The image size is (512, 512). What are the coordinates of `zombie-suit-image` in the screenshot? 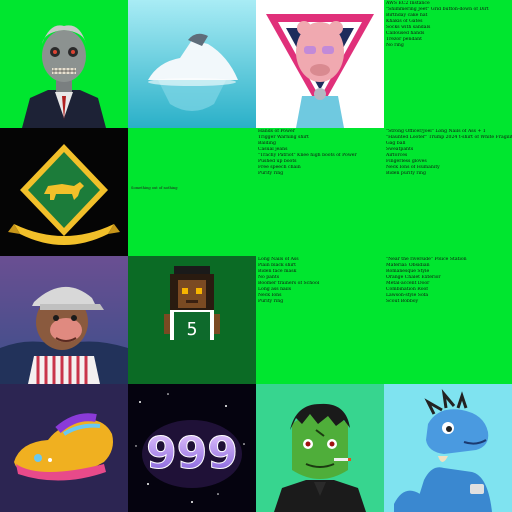 It's located at (64, 64).